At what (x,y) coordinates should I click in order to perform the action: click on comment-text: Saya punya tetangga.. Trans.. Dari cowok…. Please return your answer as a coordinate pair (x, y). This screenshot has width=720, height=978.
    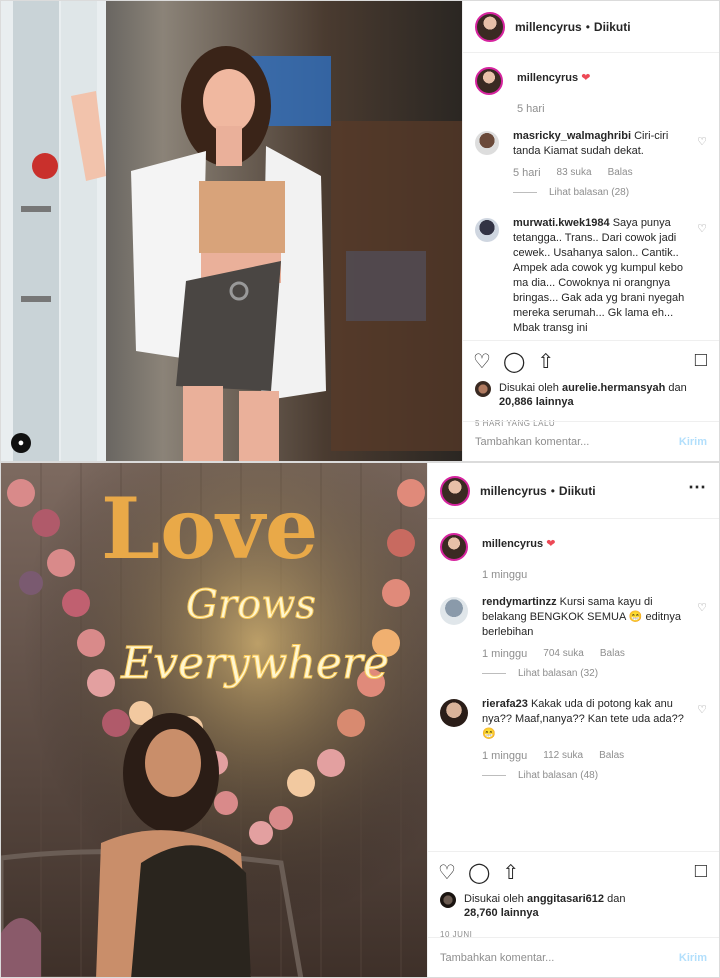
    Looking at the image, I should click on (599, 275).